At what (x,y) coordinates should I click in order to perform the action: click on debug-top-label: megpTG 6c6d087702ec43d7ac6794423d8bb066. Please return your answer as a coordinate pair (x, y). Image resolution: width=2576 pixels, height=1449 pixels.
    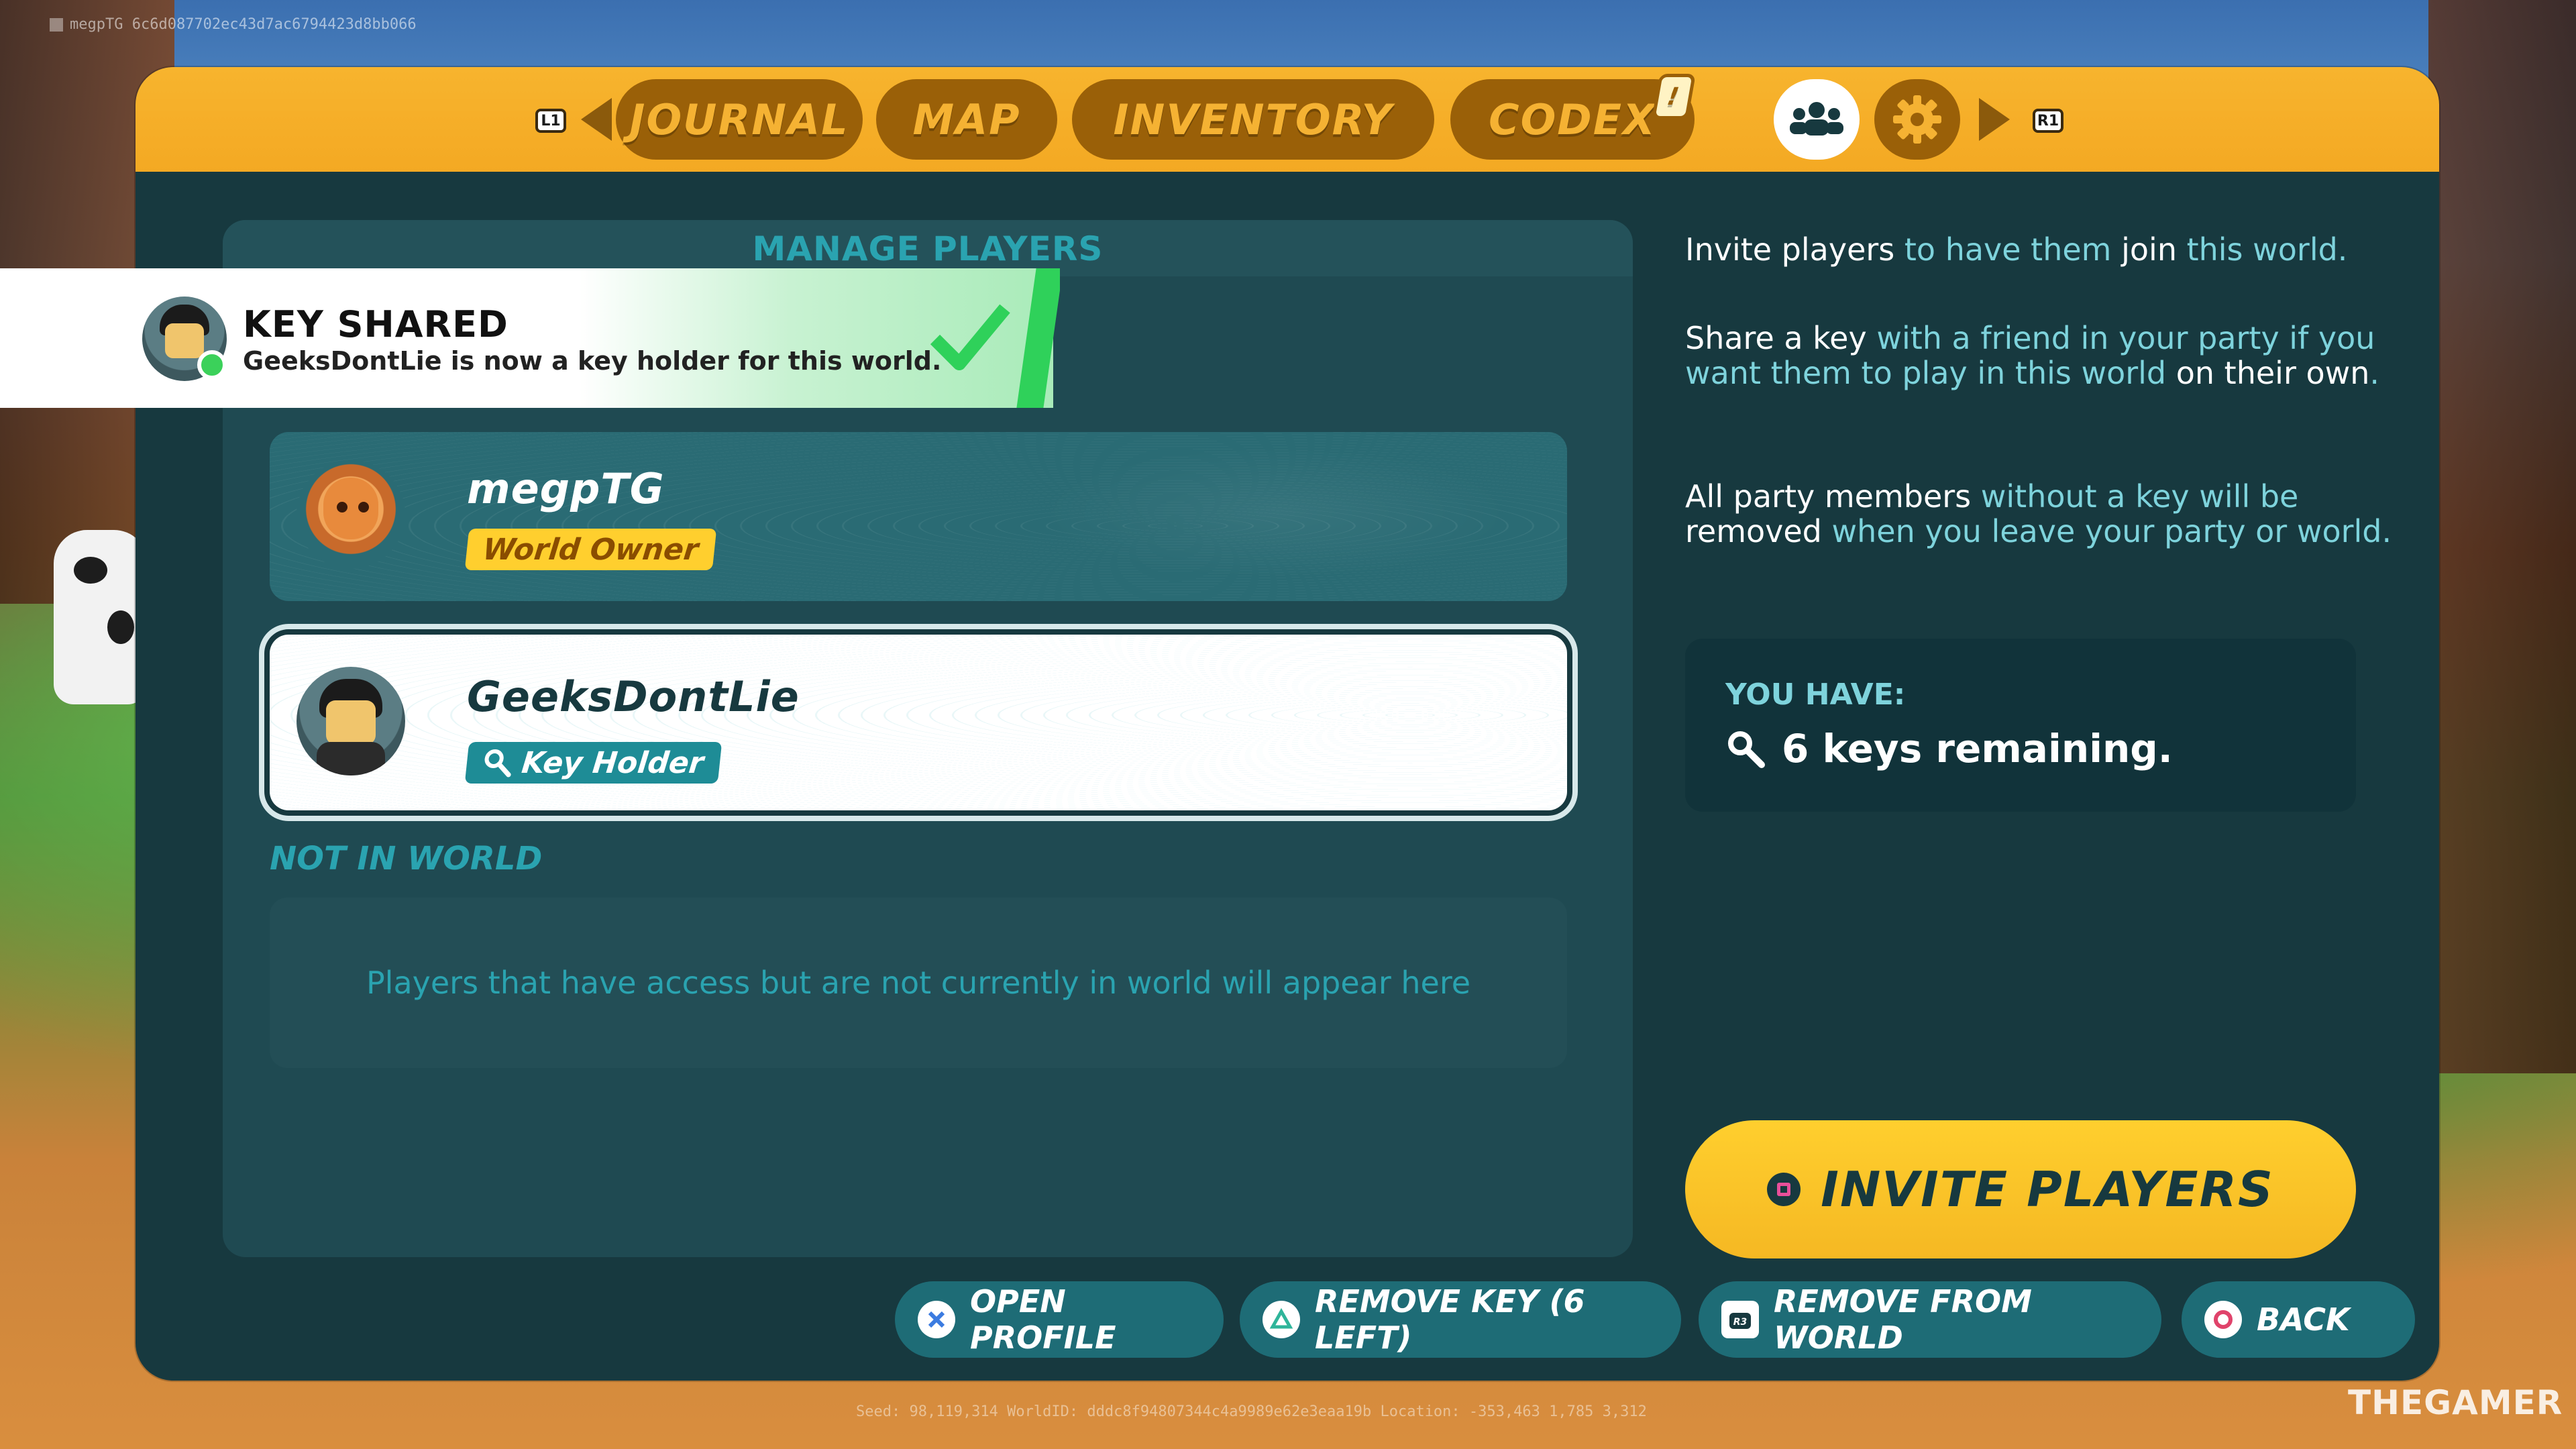
    Looking at the image, I should click on (233, 24).